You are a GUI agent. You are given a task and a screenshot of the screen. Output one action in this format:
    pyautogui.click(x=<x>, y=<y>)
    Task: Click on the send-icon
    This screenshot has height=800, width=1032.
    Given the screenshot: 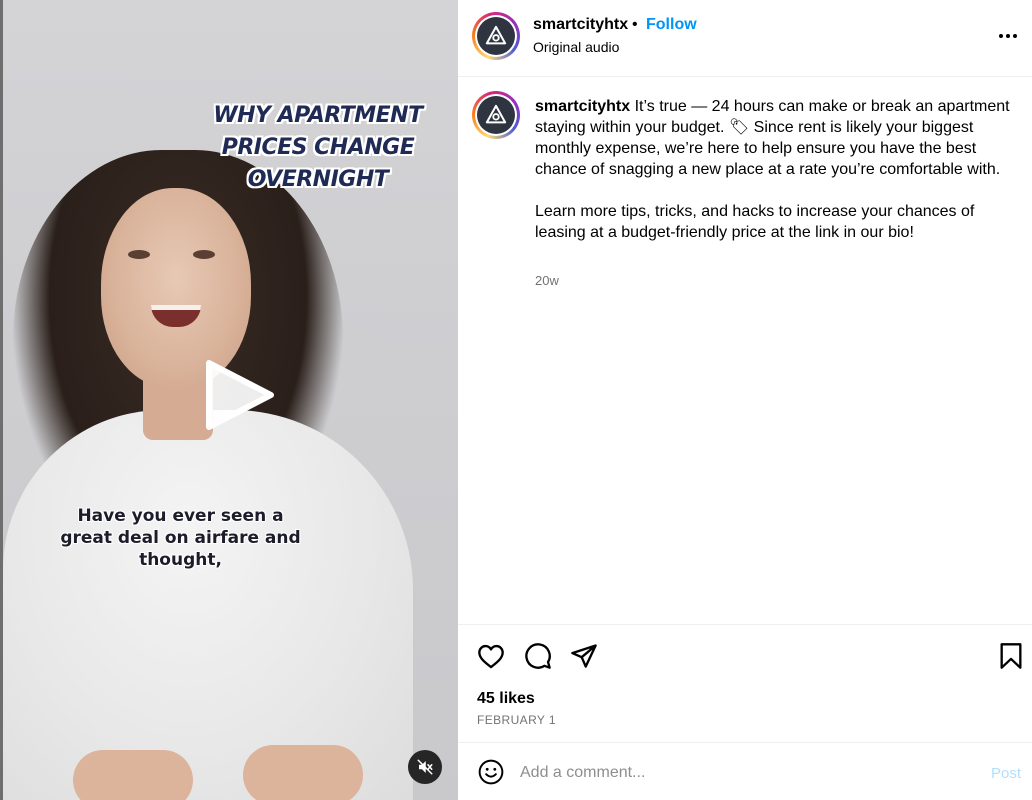 What is the action you would take?
    pyautogui.click(x=584, y=656)
    